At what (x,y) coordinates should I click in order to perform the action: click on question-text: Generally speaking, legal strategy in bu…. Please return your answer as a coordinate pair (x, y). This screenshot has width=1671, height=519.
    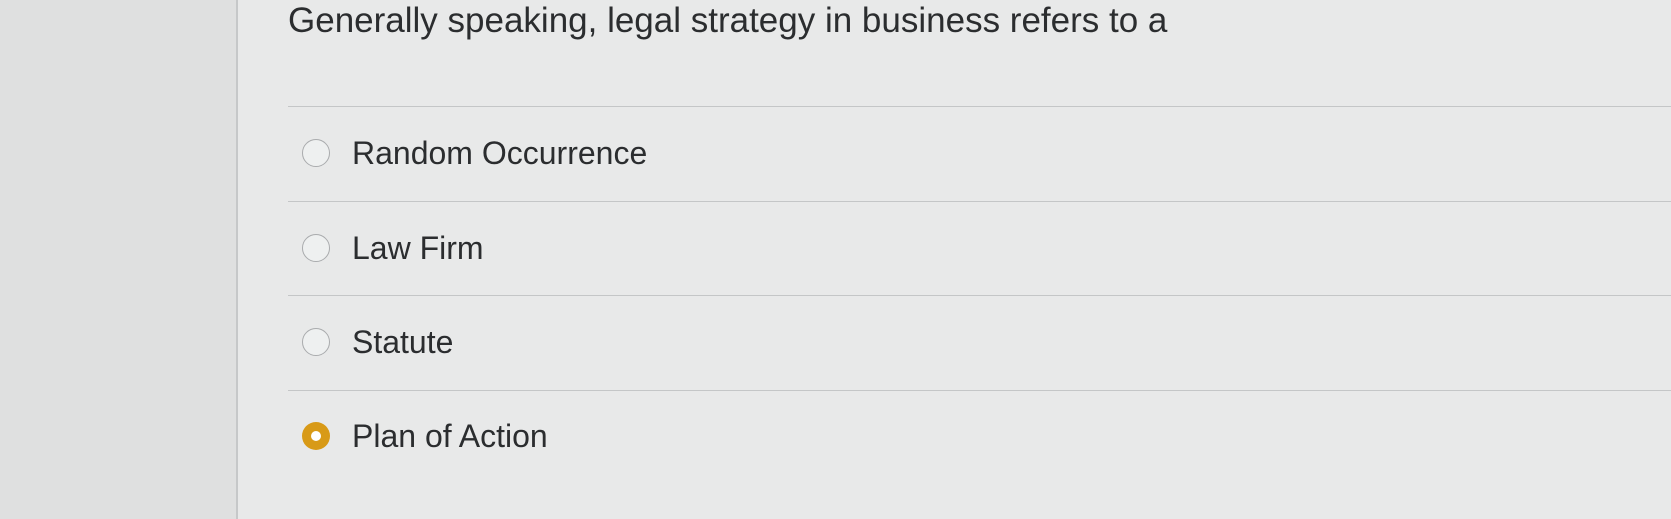
    Looking at the image, I should click on (728, 20).